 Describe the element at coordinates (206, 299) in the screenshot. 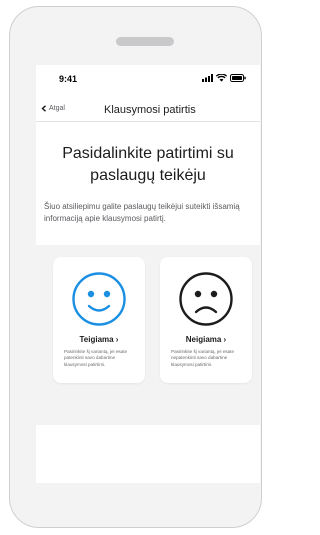

I see `sad-face-icon` at that location.